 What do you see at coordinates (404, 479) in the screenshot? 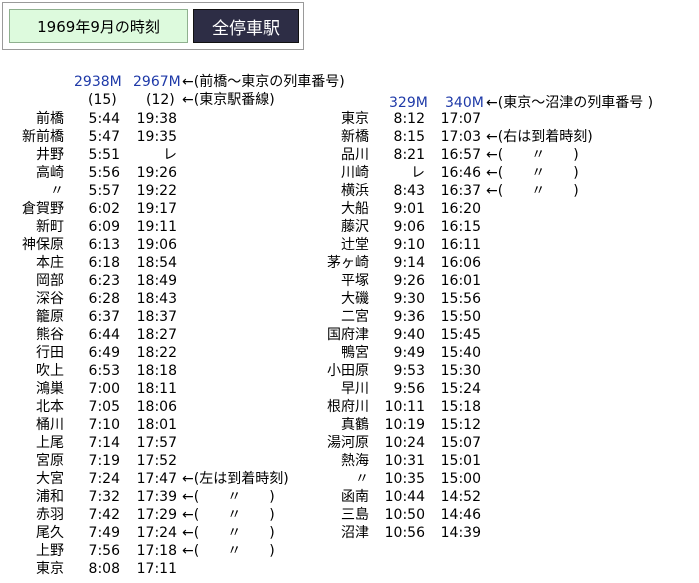
I see `right-train1-time: 10:35` at bounding box center [404, 479].